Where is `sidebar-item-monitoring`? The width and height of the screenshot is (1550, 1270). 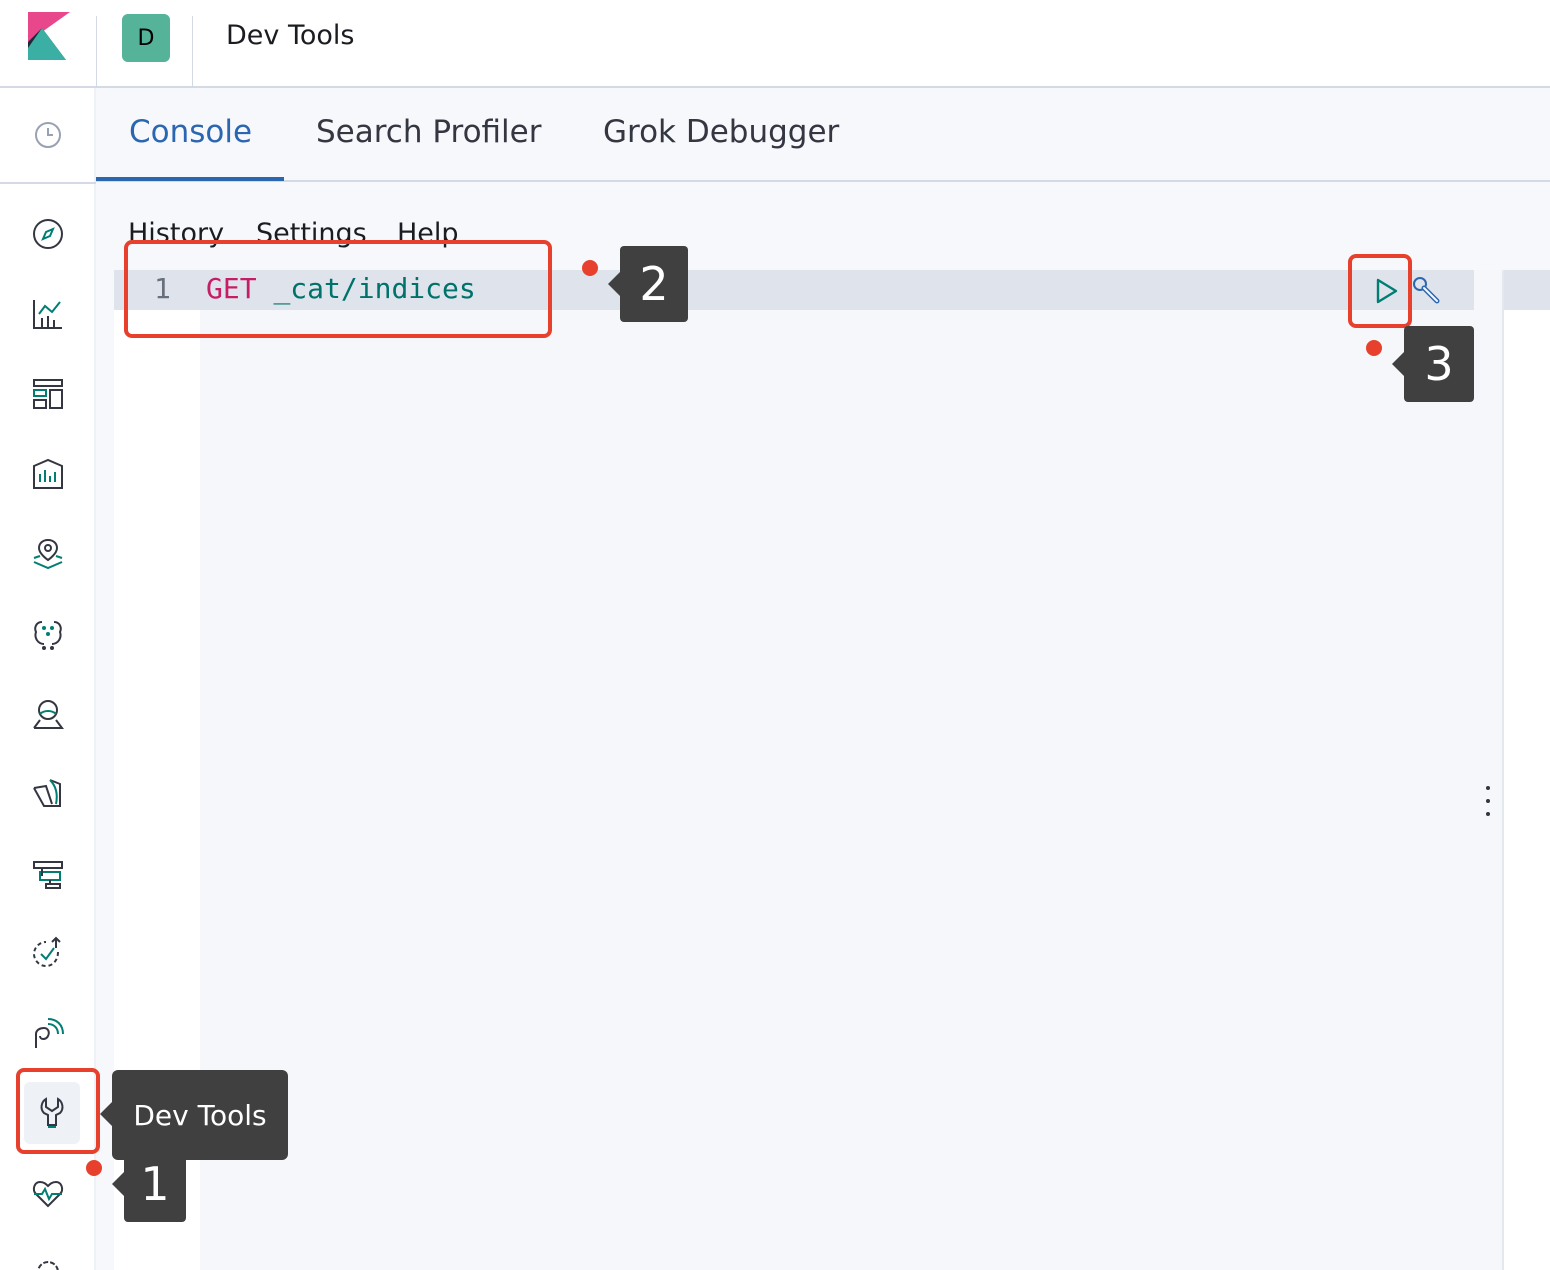 sidebar-item-monitoring is located at coordinates (48, 1194).